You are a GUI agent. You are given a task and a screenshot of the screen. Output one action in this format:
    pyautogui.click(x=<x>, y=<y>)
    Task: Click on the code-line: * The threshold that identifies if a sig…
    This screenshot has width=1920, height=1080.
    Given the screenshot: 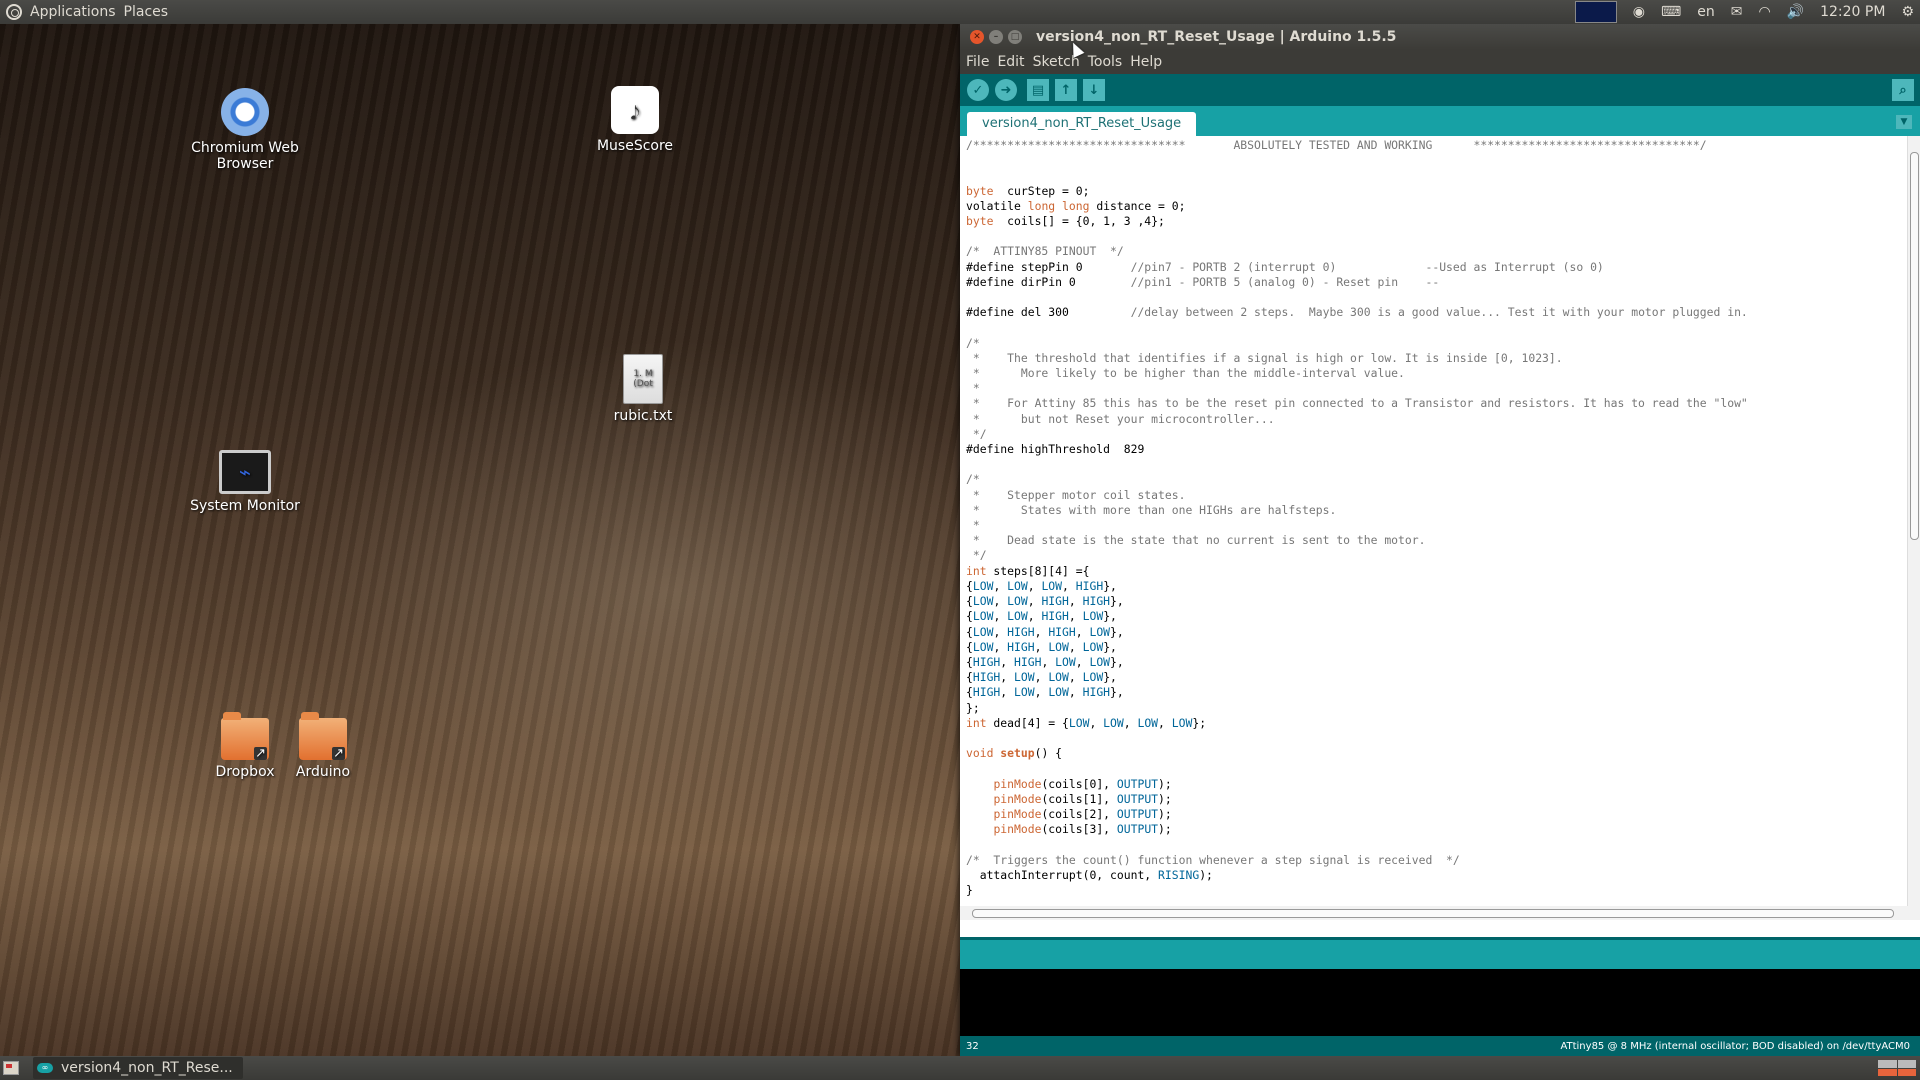 What is the action you would take?
    pyautogui.click(x=1357, y=358)
    